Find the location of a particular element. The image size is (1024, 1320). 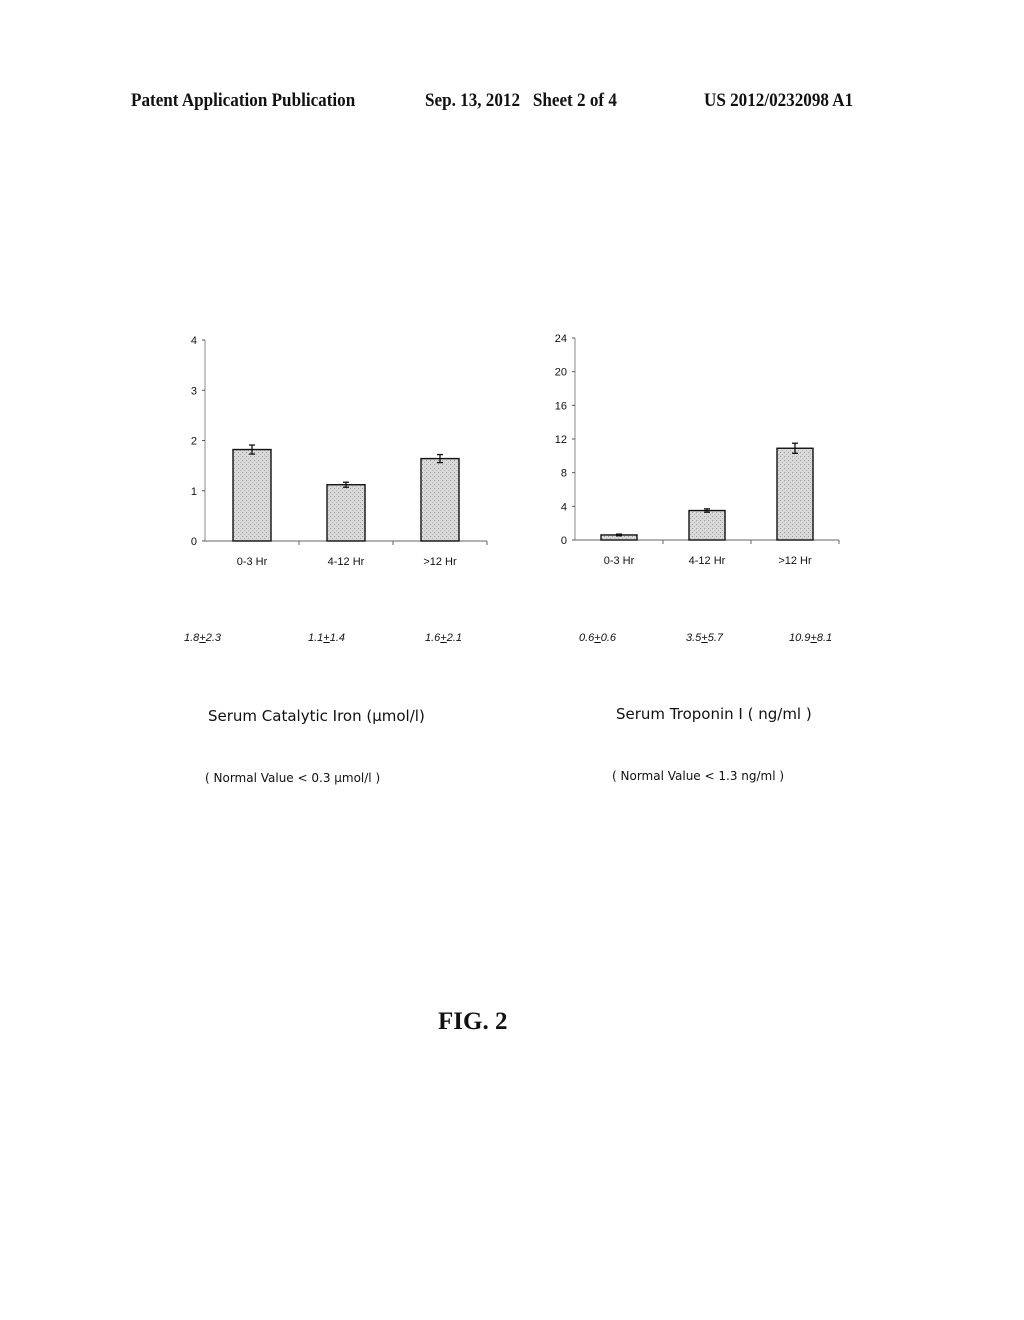

iron-ytick-label: 0 is located at coordinates (194, 542).